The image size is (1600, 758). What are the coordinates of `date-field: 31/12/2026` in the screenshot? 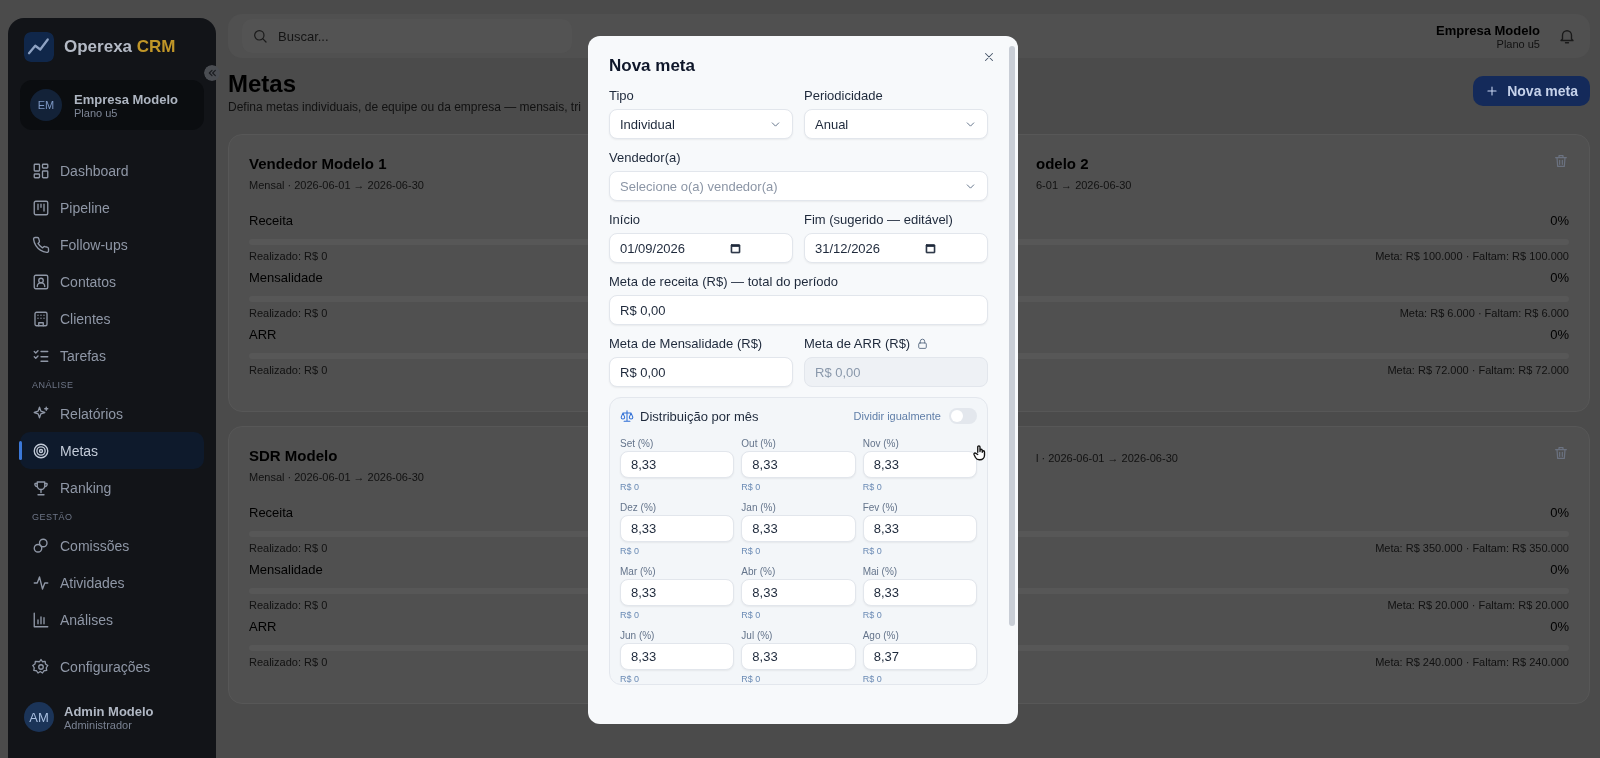 It's located at (896, 248).